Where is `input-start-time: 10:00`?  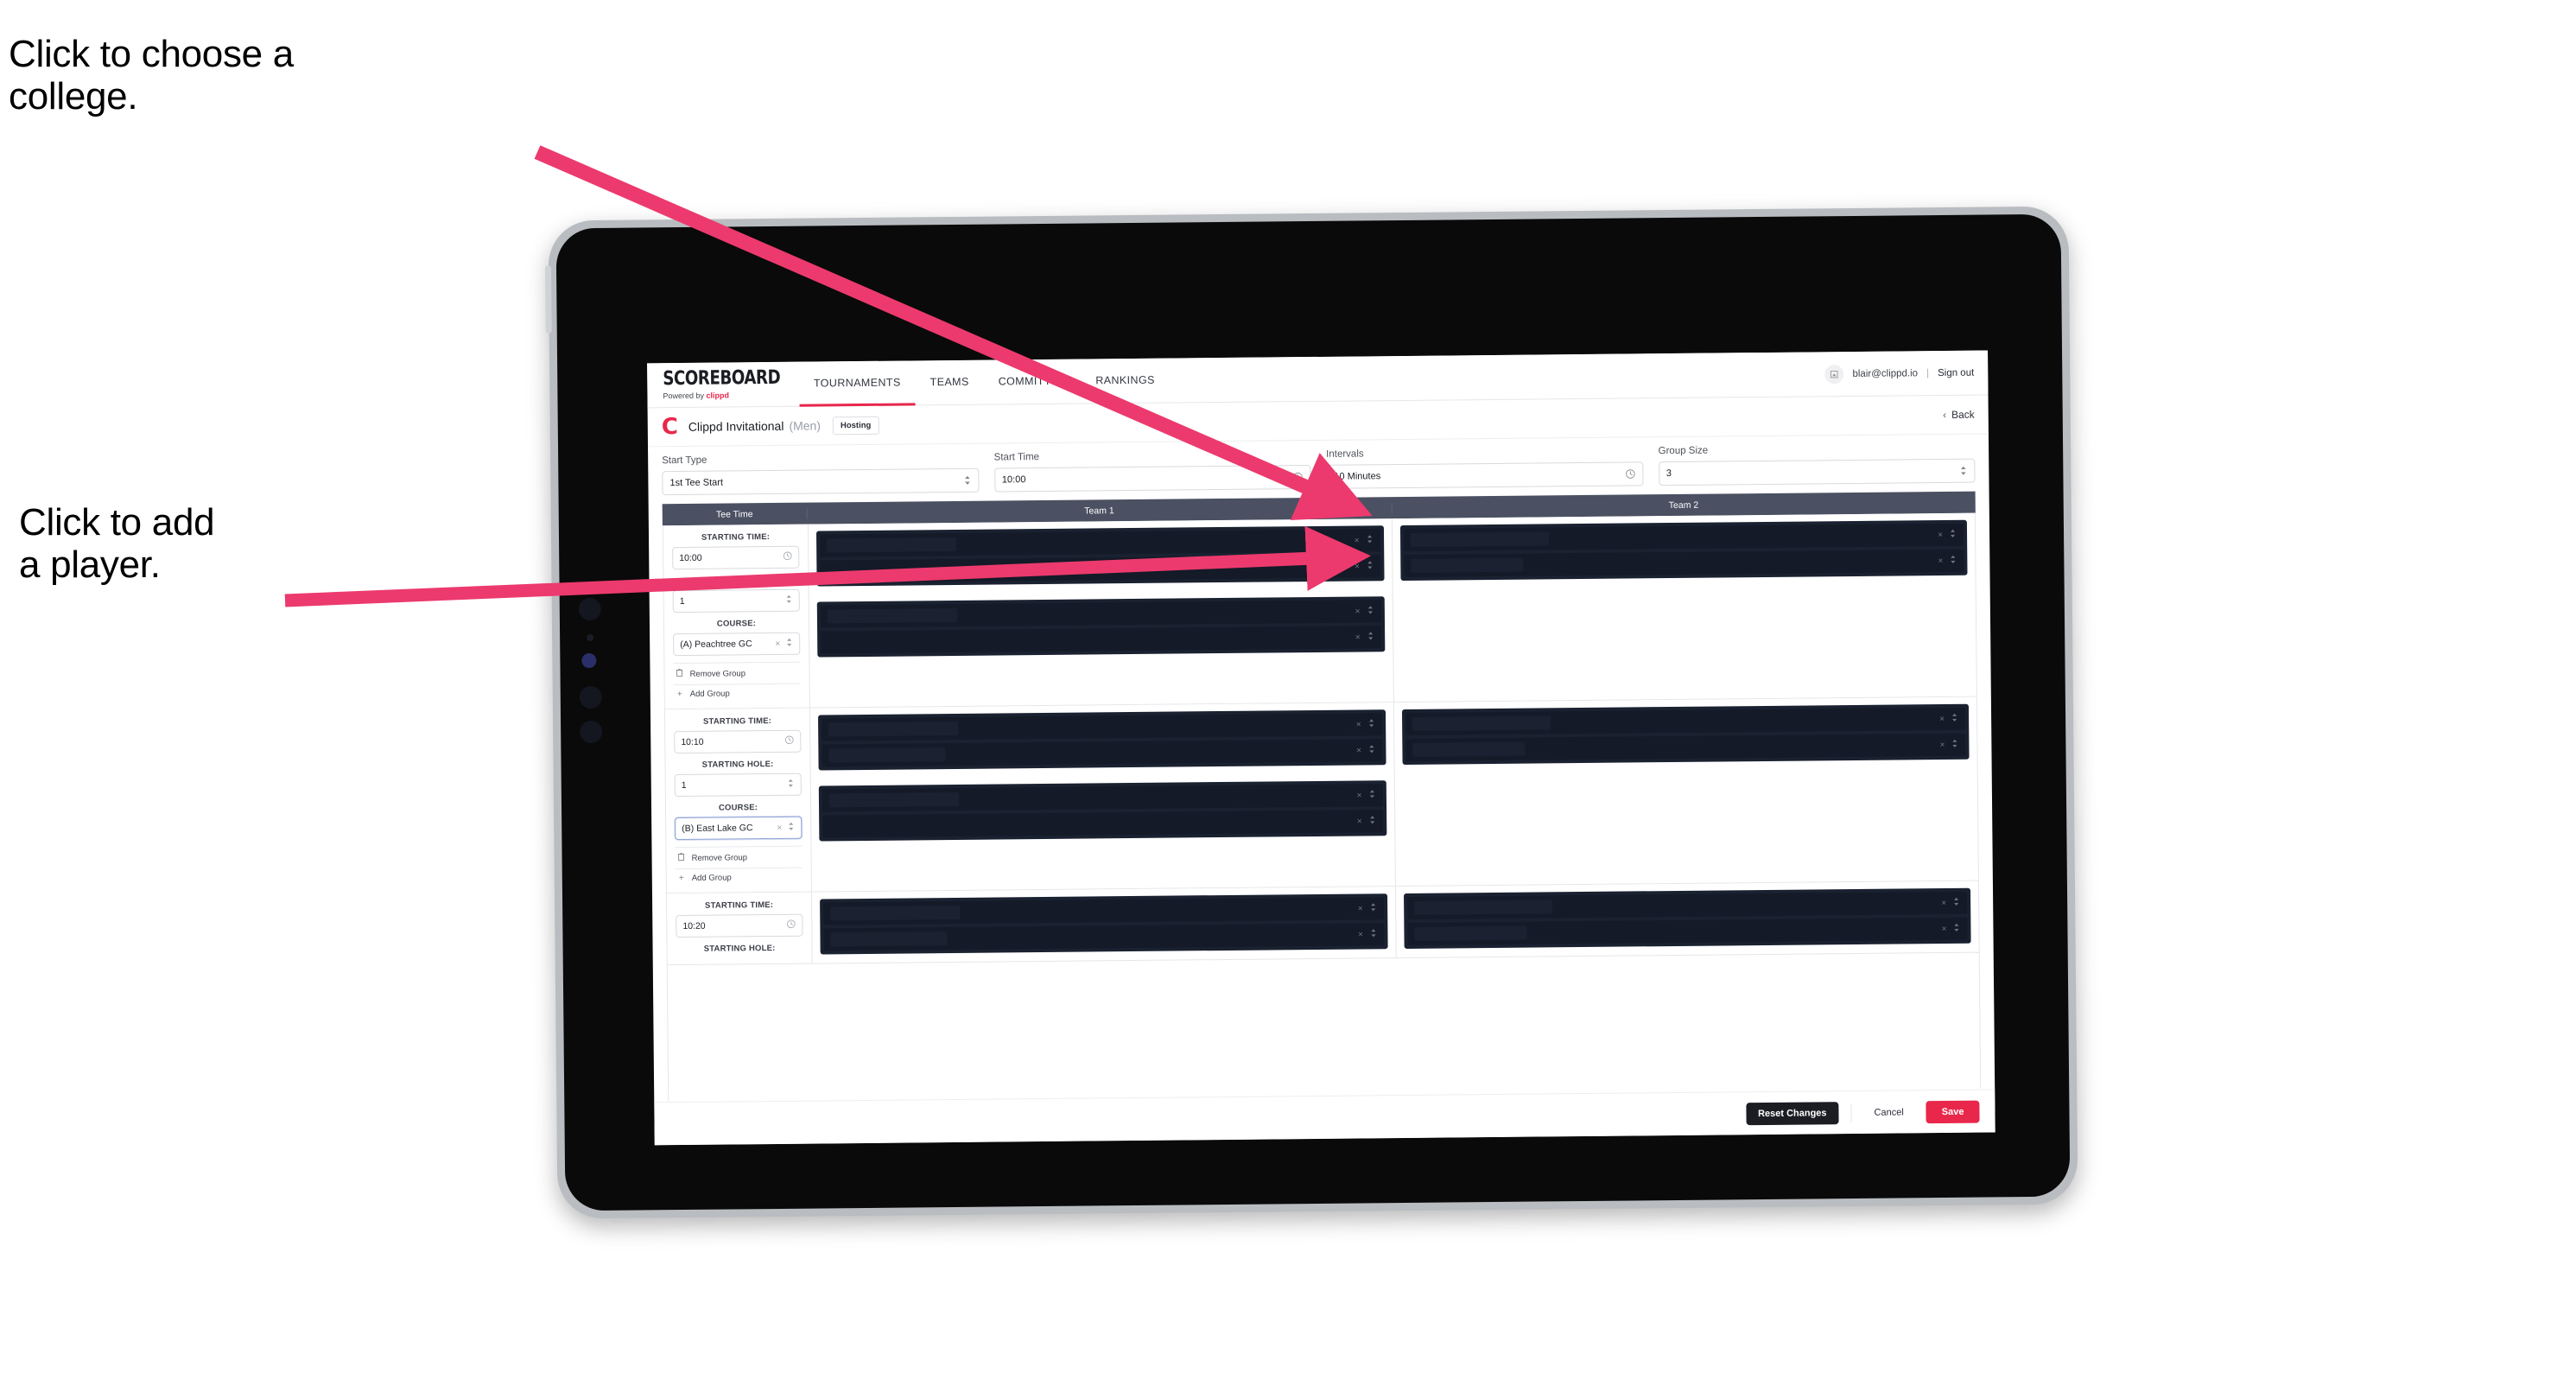 input-start-time: 10:00 is located at coordinates (1152, 479).